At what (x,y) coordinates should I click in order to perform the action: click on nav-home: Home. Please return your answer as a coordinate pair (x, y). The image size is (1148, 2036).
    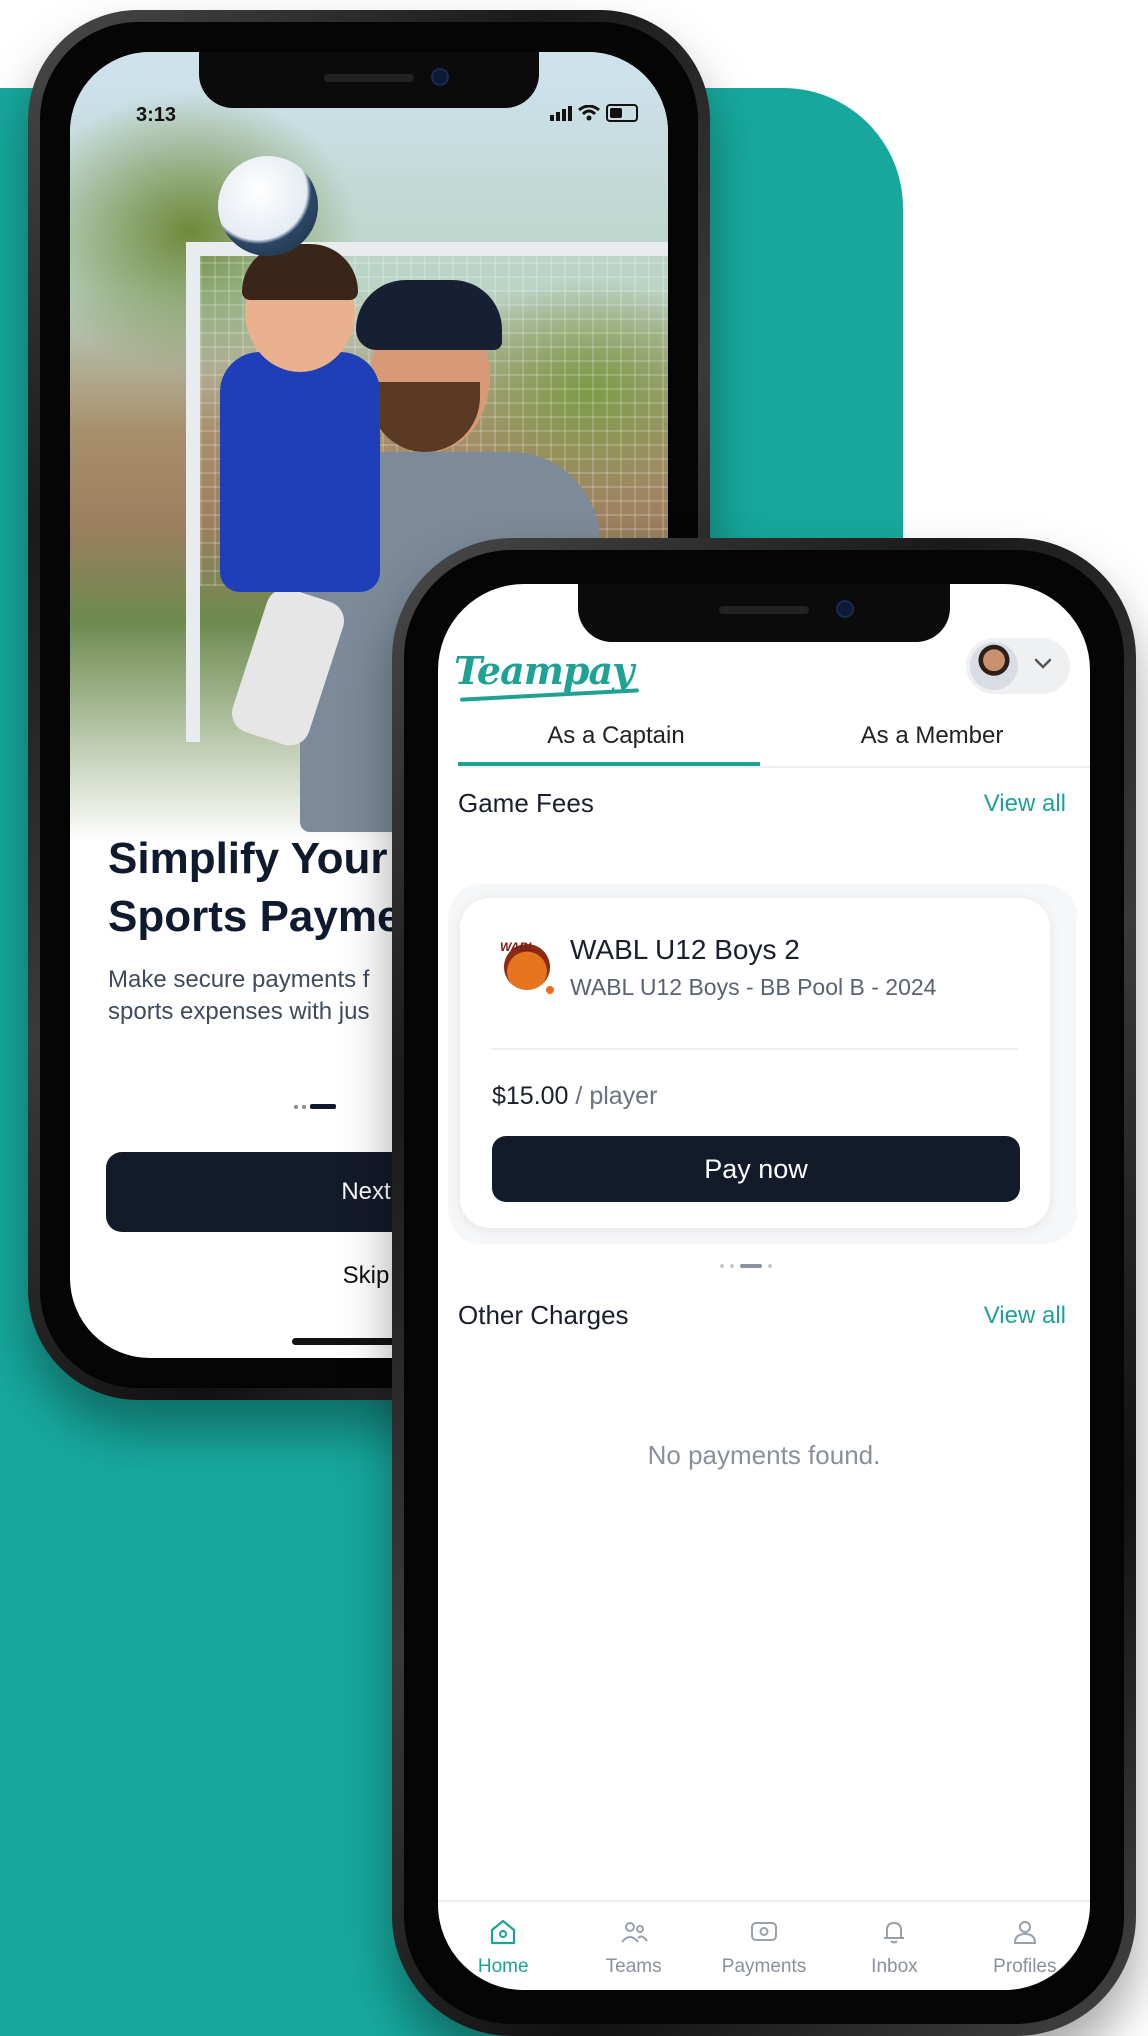
    Looking at the image, I should click on (503, 1946).